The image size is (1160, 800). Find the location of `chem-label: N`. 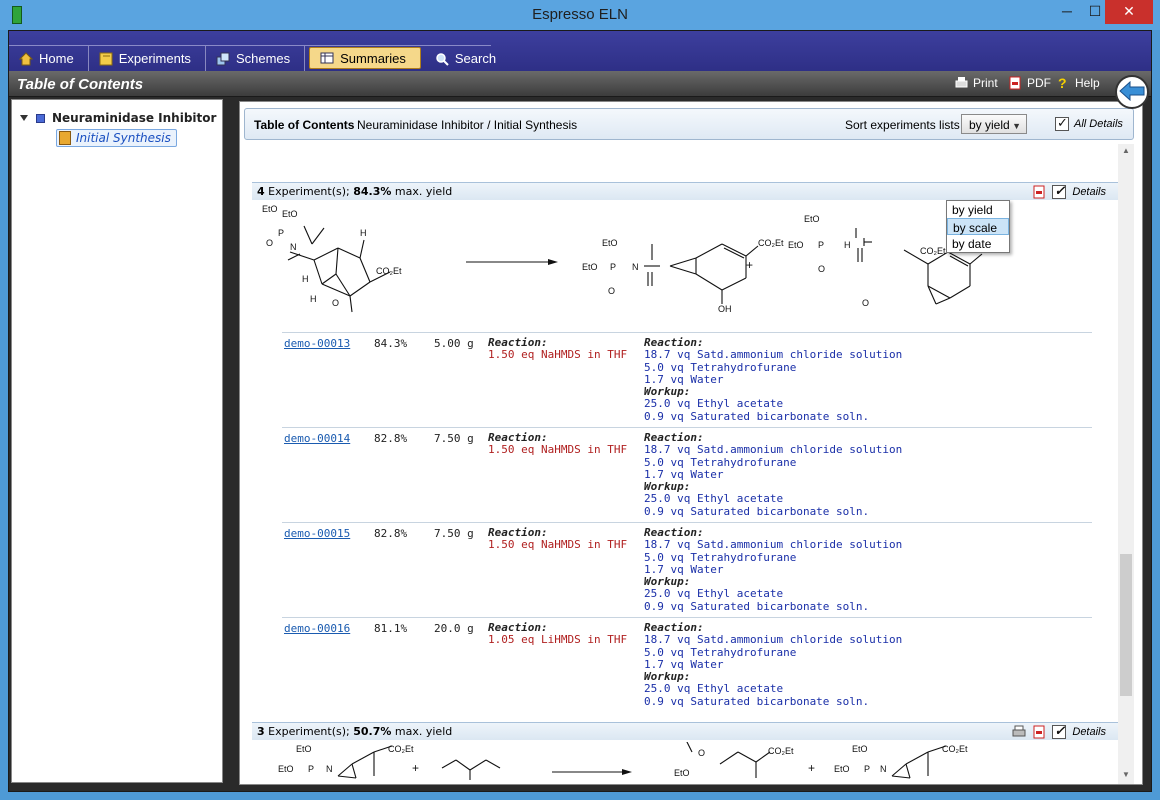

chem-label: N is located at coordinates (635, 267).